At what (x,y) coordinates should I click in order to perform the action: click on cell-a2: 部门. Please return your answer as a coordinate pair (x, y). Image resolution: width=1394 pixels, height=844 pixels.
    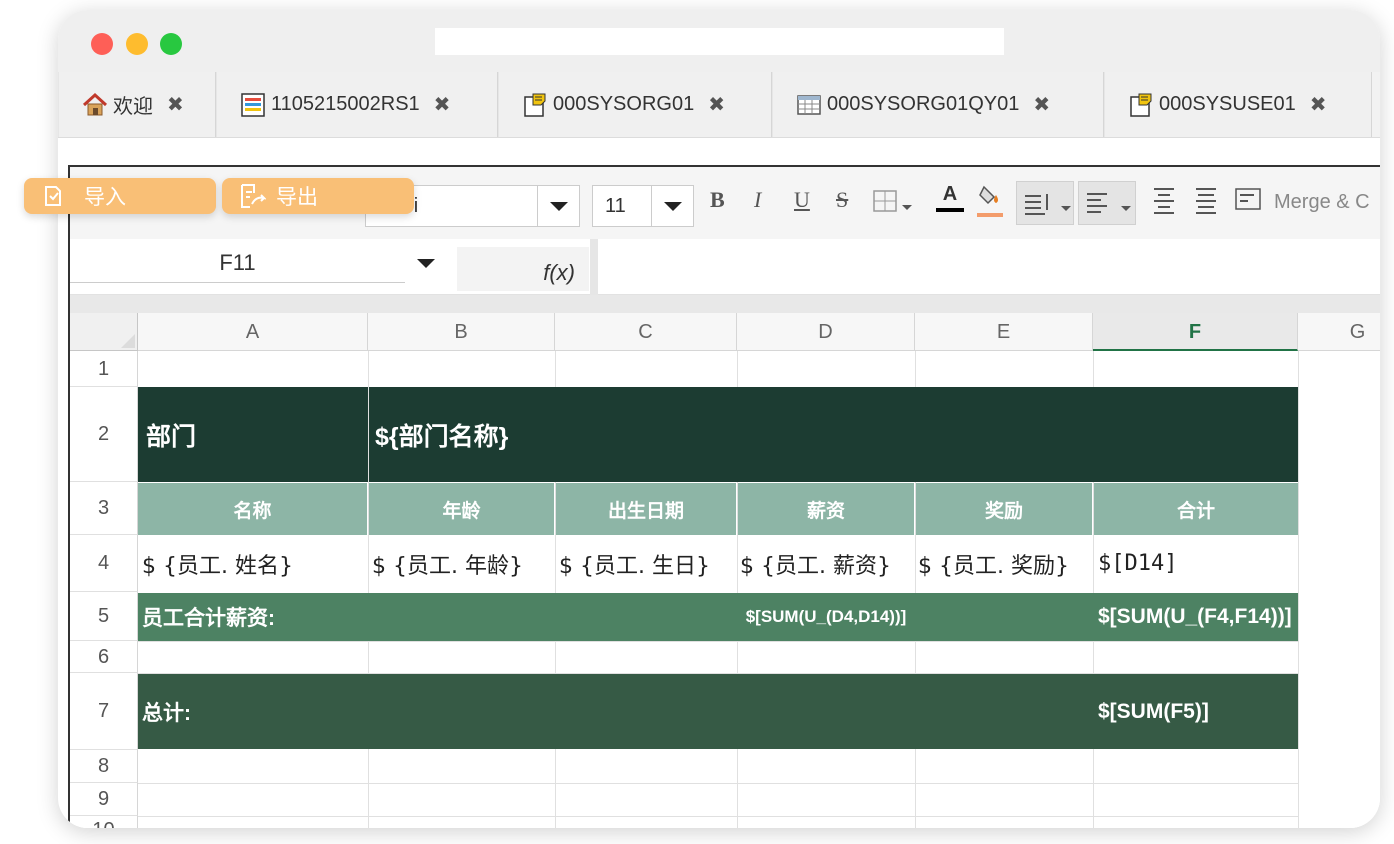
    Looking at the image, I should click on (253, 434).